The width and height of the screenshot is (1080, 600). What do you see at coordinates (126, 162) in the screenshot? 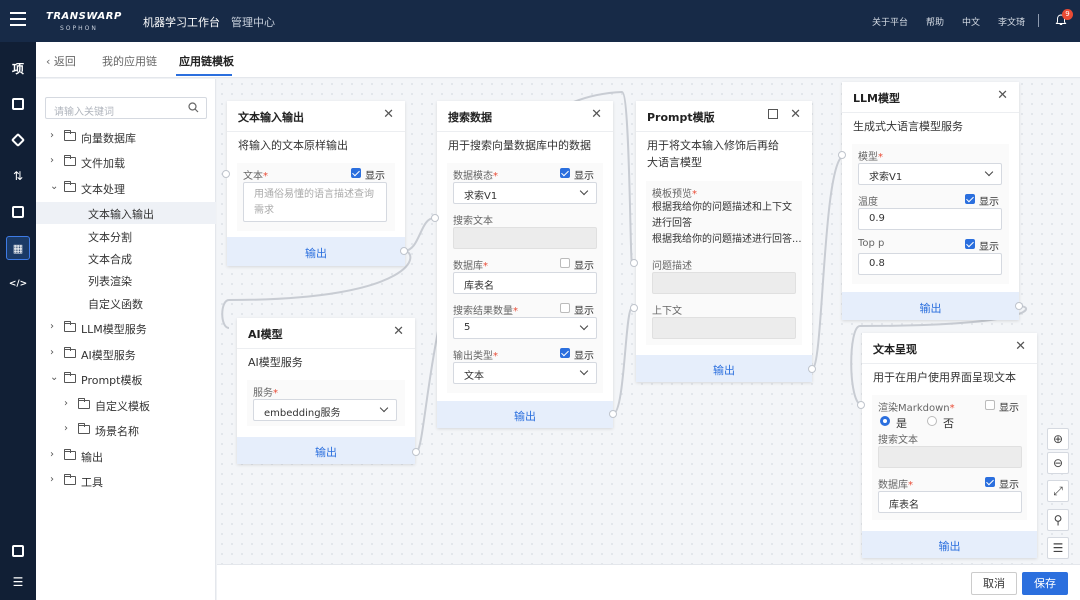
I see `tree-item: › 文件加载` at bounding box center [126, 162].